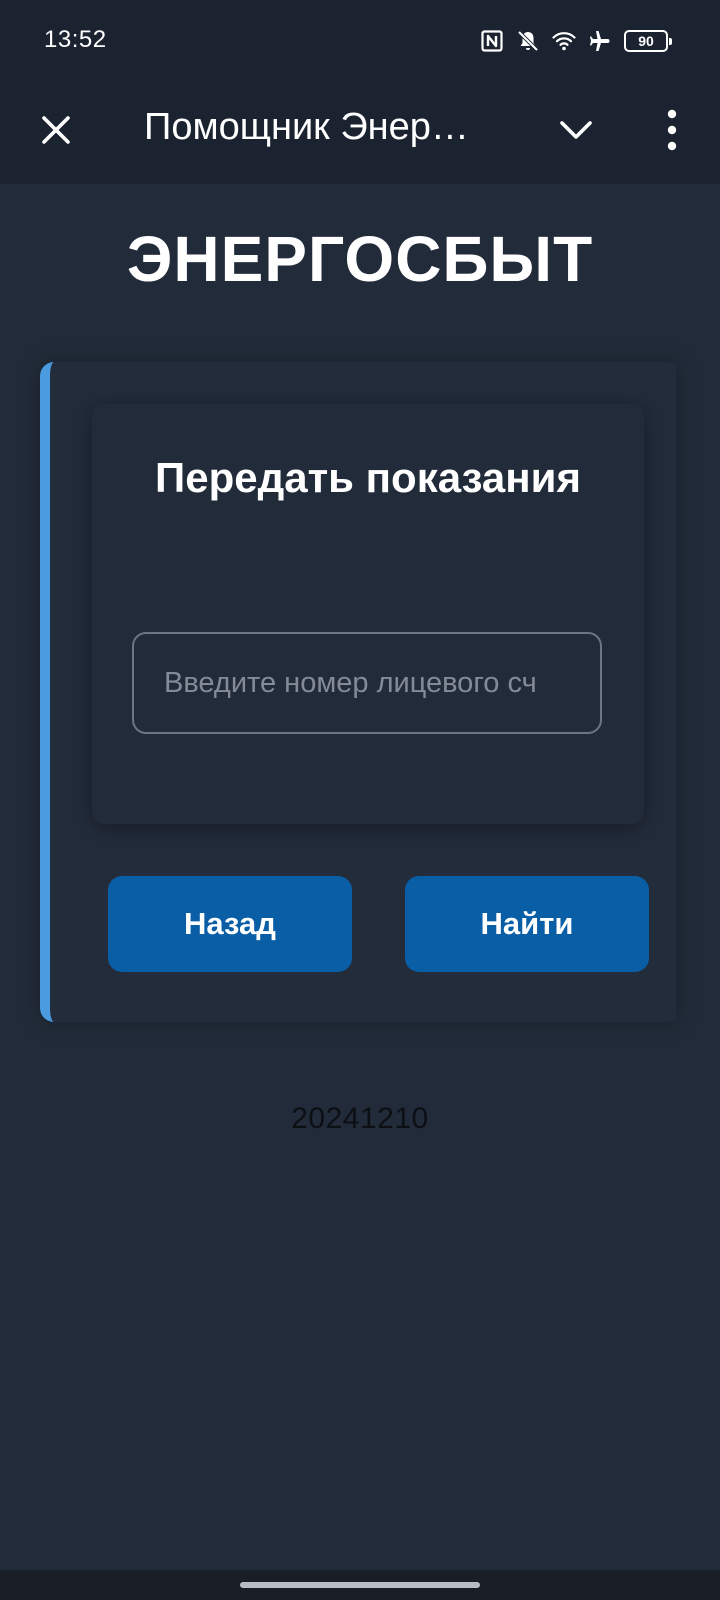  What do you see at coordinates (360, 1118) in the screenshot?
I see `version-label: 20241210` at bounding box center [360, 1118].